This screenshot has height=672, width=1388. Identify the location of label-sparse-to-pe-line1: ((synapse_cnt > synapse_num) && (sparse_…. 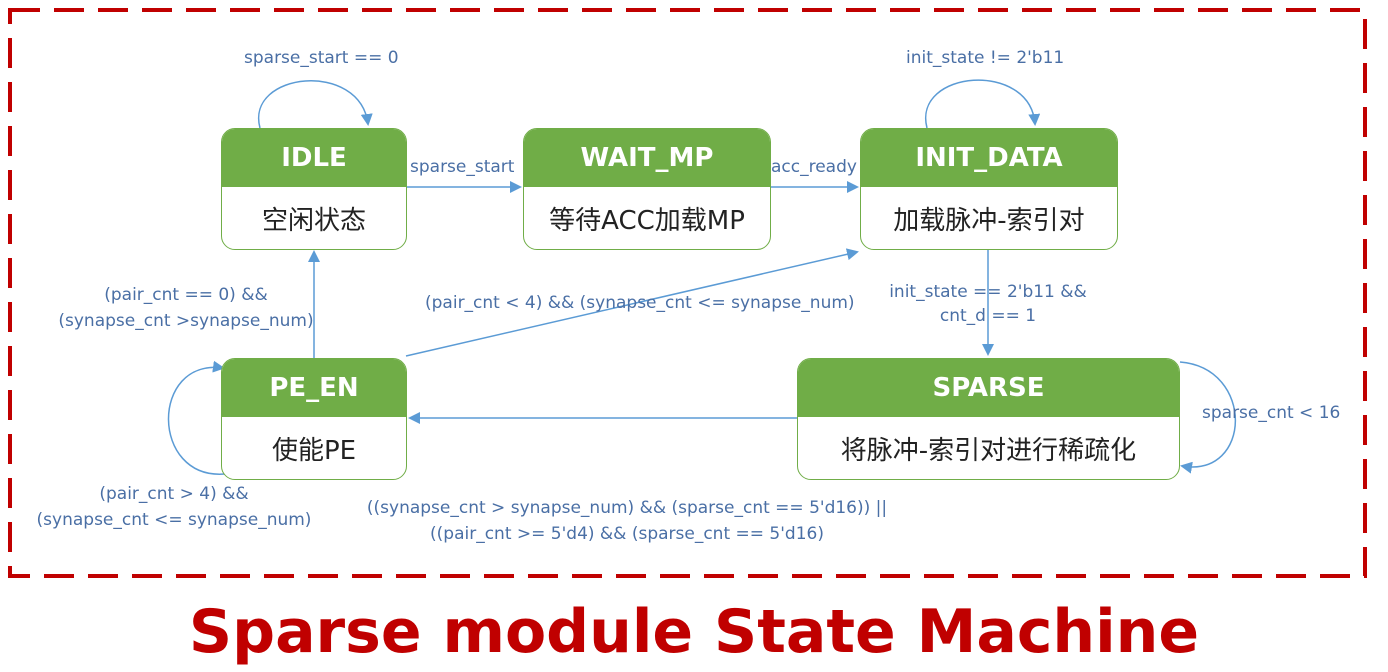
(627, 508).